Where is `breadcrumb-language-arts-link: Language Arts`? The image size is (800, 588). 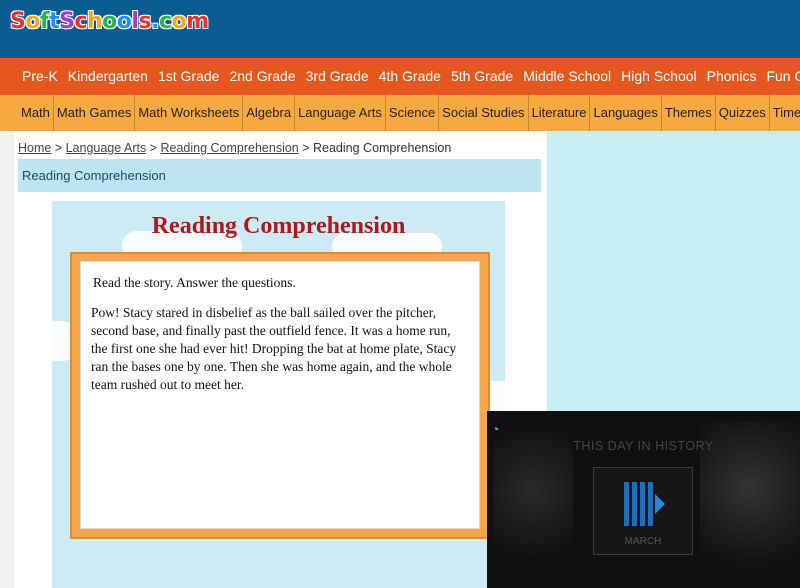
breadcrumb-language-arts-link: Language Arts is located at coordinates (106, 148).